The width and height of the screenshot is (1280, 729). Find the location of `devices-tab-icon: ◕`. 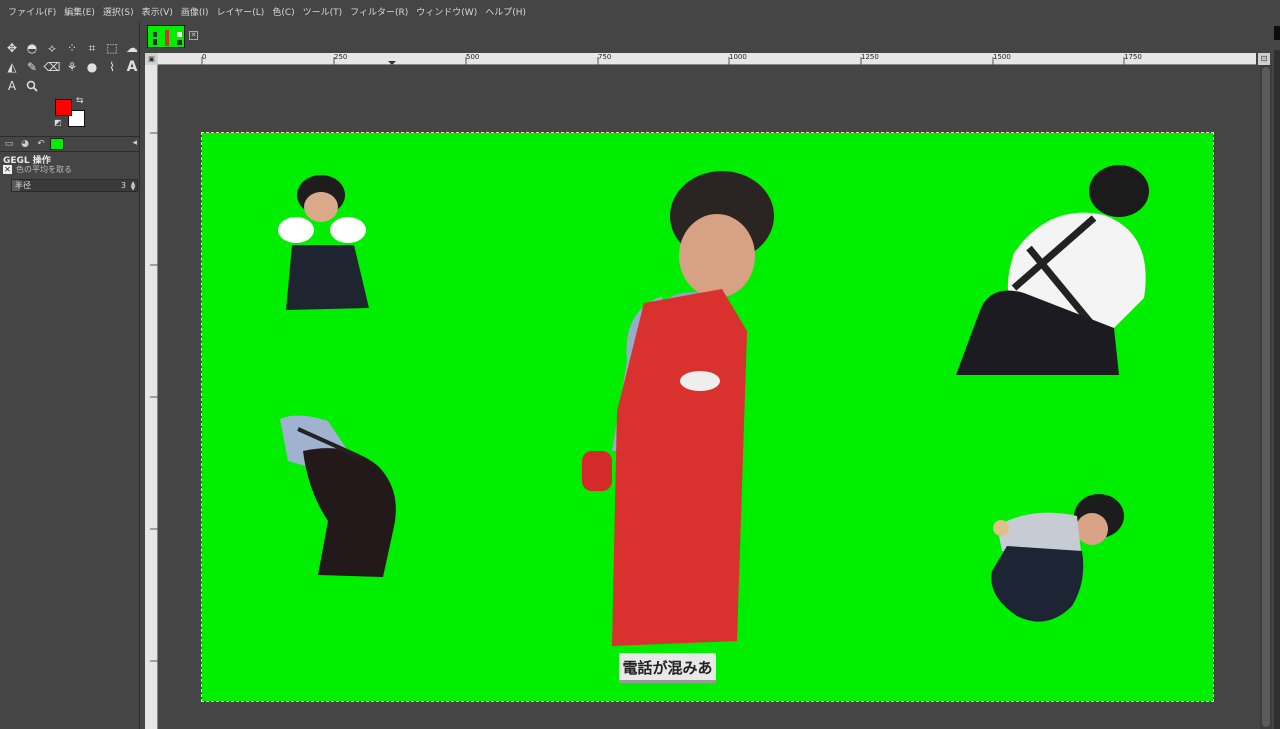

devices-tab-icon: ◕ is located at coordinates (25, 144).